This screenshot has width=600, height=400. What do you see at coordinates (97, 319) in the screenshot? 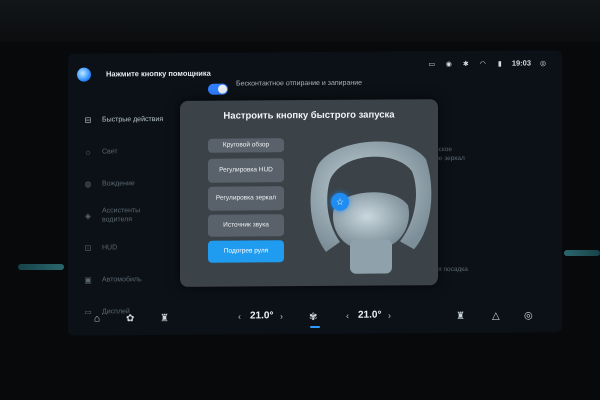
I see `home-icon: ⌂` at bounding box center [97, 319].